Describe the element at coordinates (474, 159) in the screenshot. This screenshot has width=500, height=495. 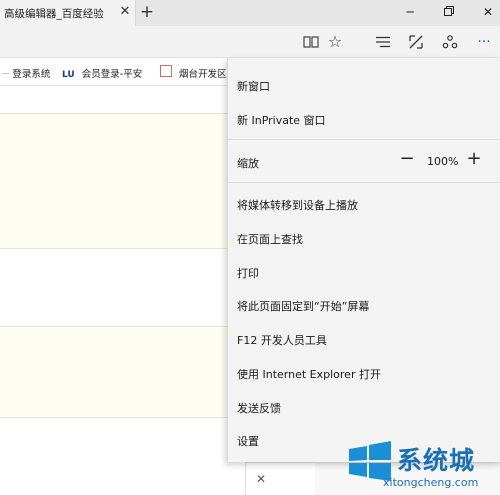
I see `zoom-in-icon: +` at that location.